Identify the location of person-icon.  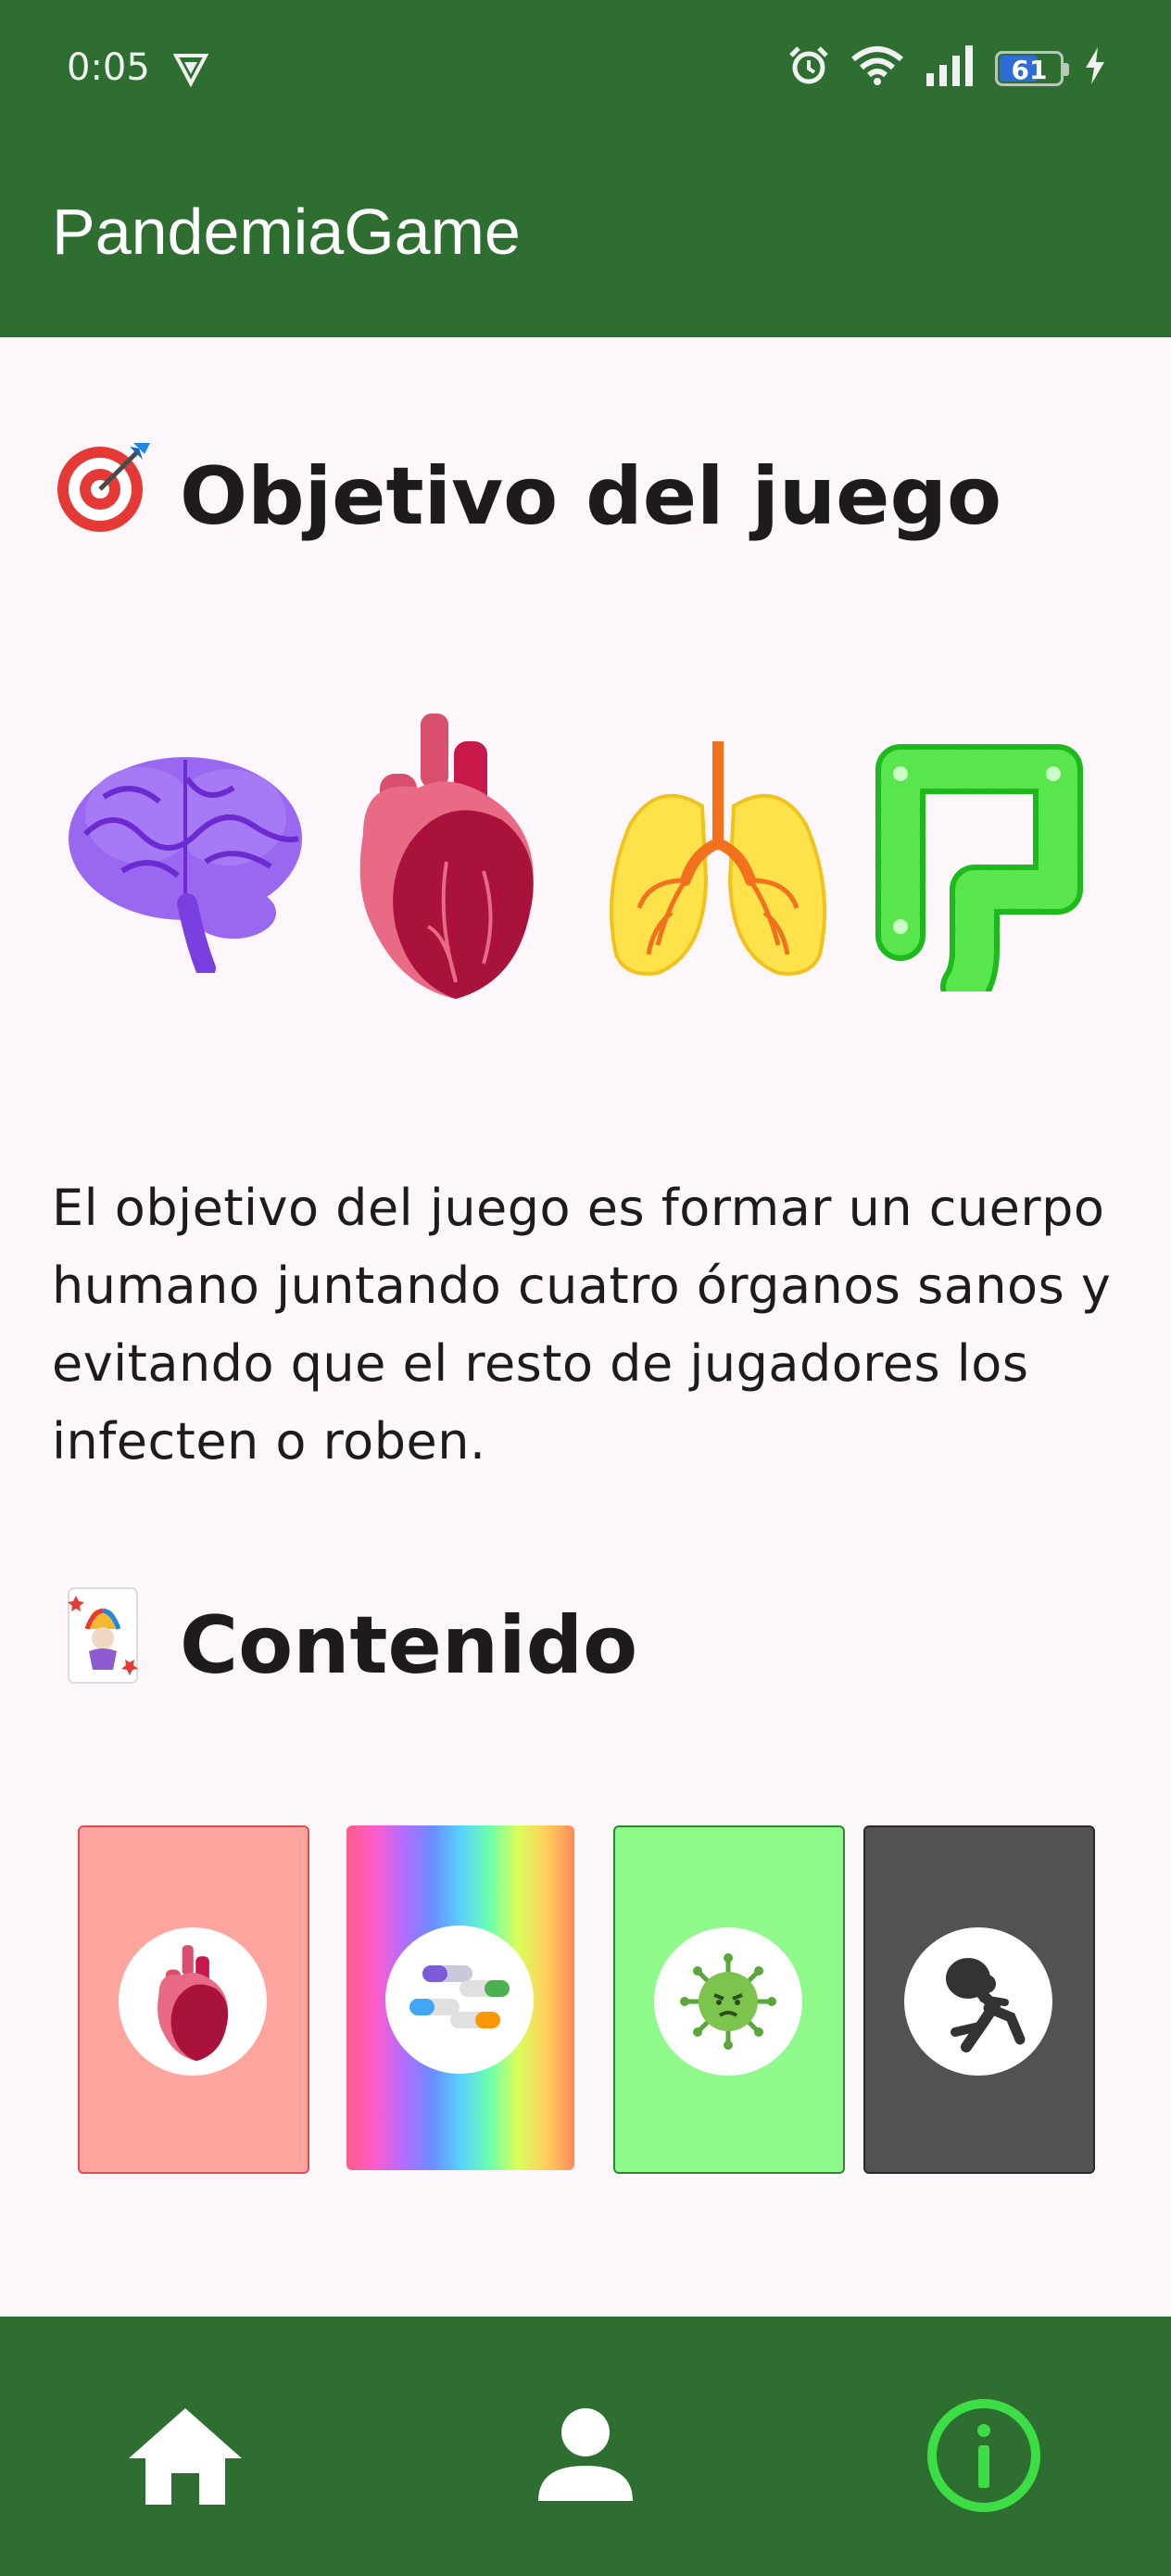
(585, 2454).